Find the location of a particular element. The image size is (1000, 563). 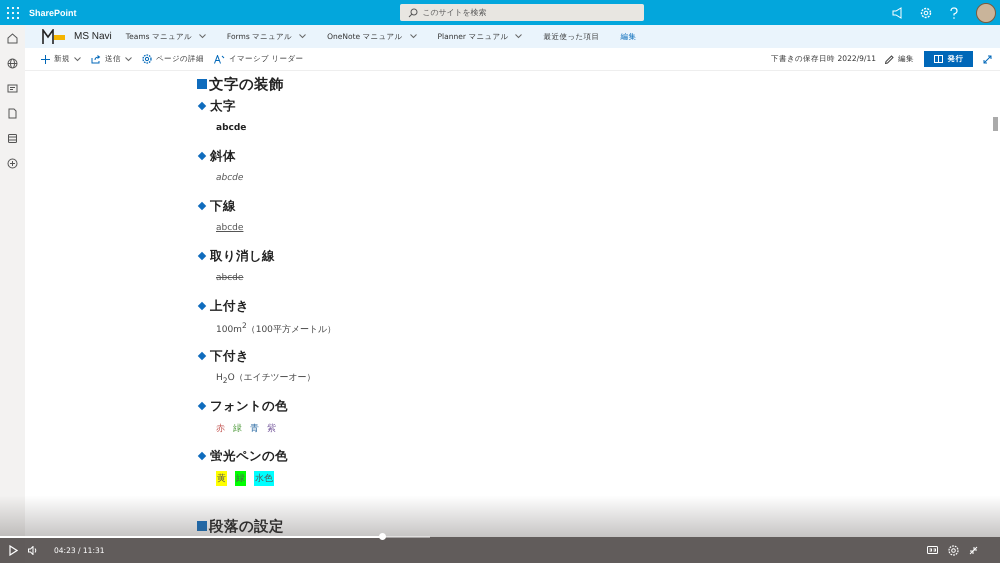

add-icon is located at coordinates (12, 163).